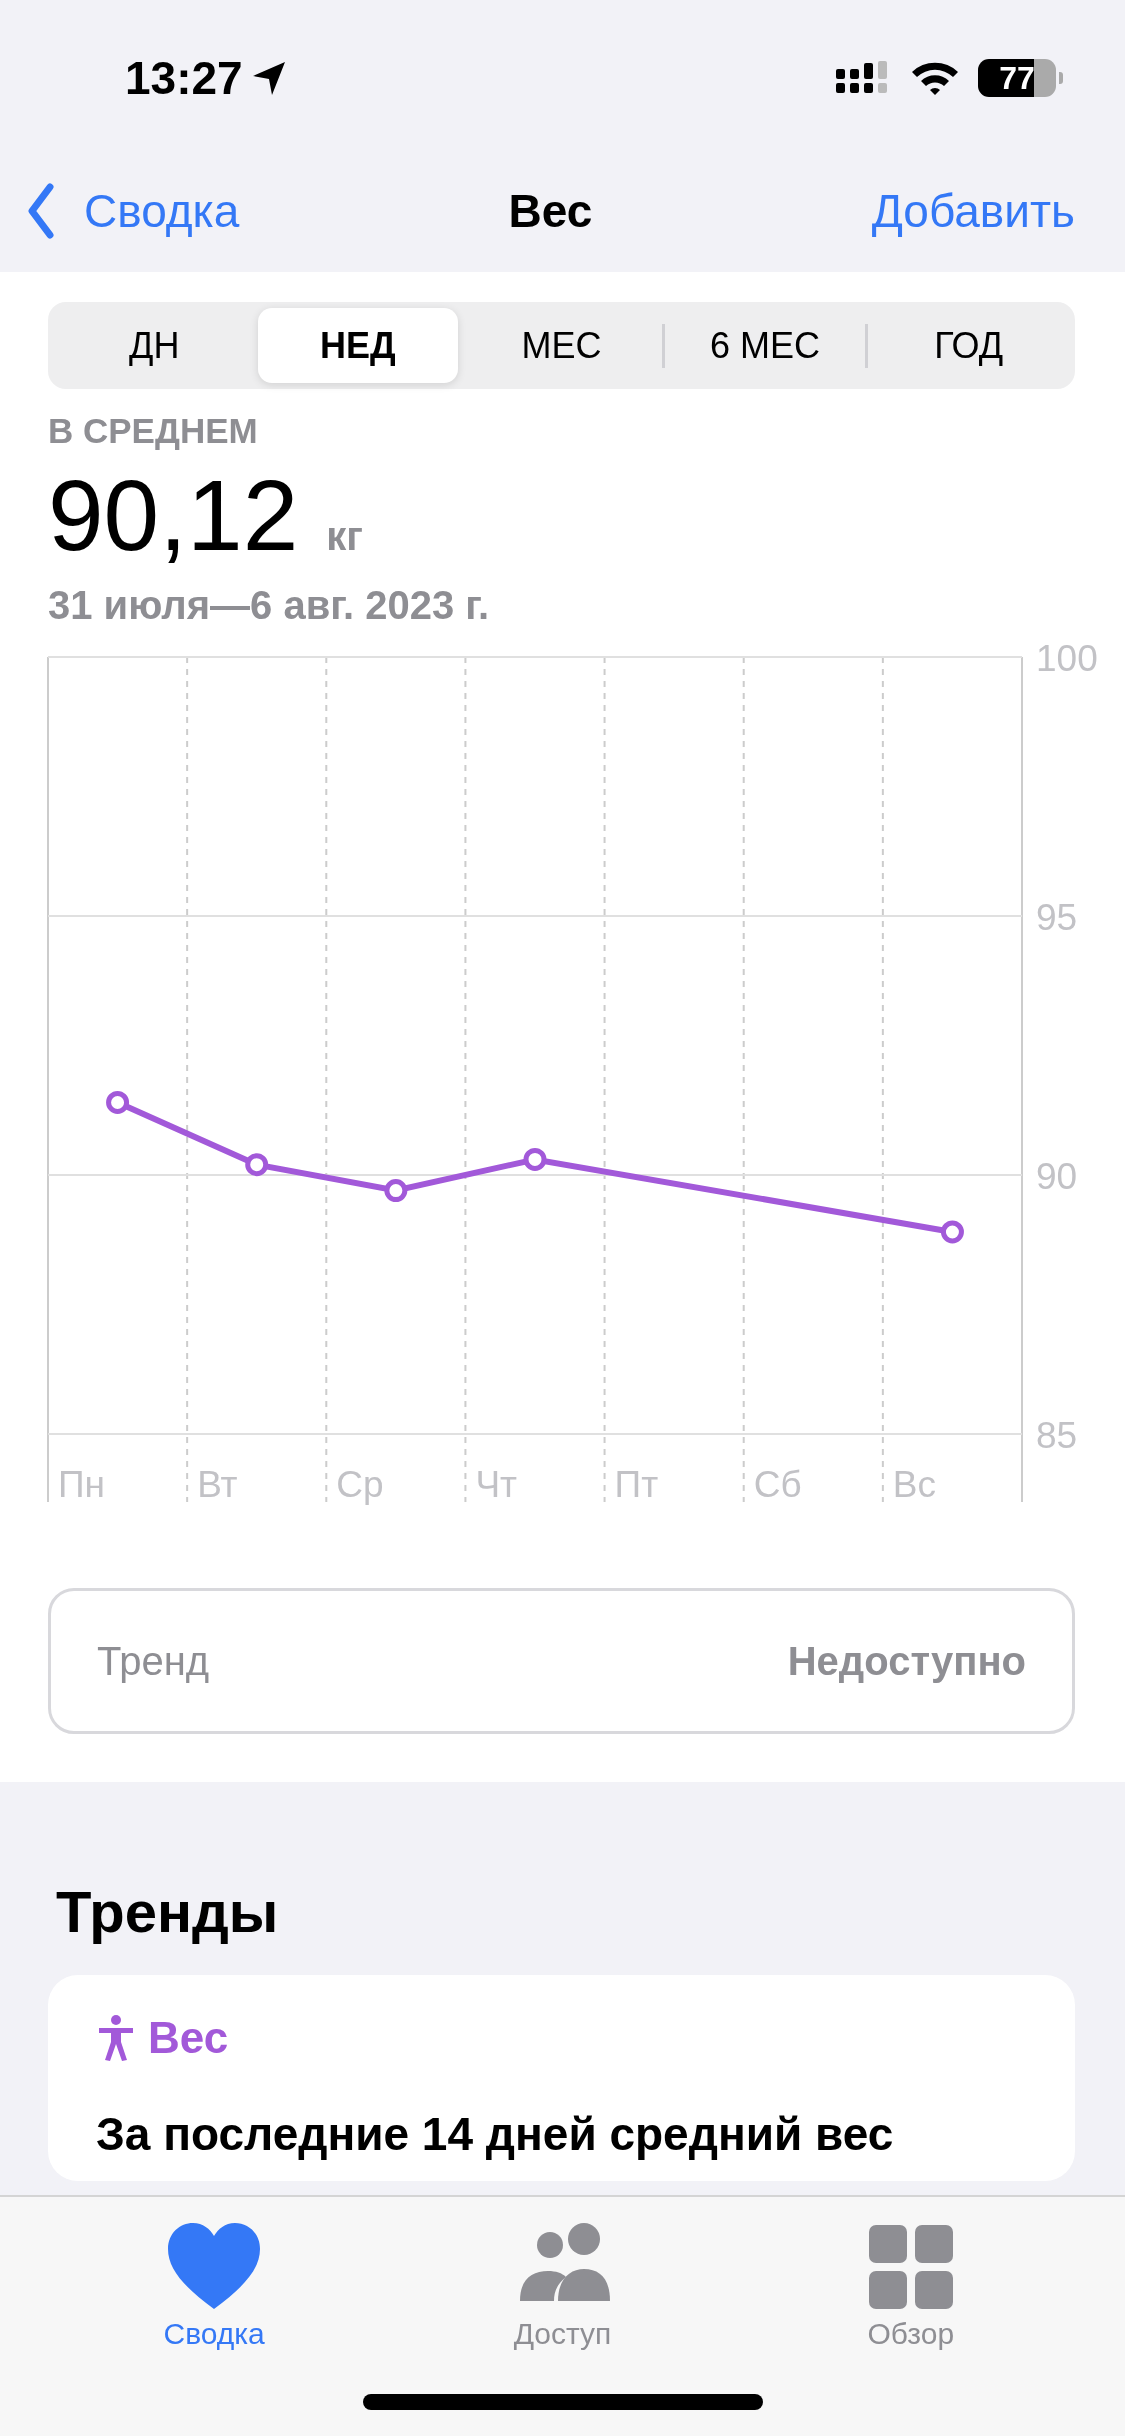 The height and width of the screenshot is (2436, 1125). What do you see at coordinates (914, 1484) in the screenshot?
I see `x-axis-label: Вс` at bounding box center [914, 1484].